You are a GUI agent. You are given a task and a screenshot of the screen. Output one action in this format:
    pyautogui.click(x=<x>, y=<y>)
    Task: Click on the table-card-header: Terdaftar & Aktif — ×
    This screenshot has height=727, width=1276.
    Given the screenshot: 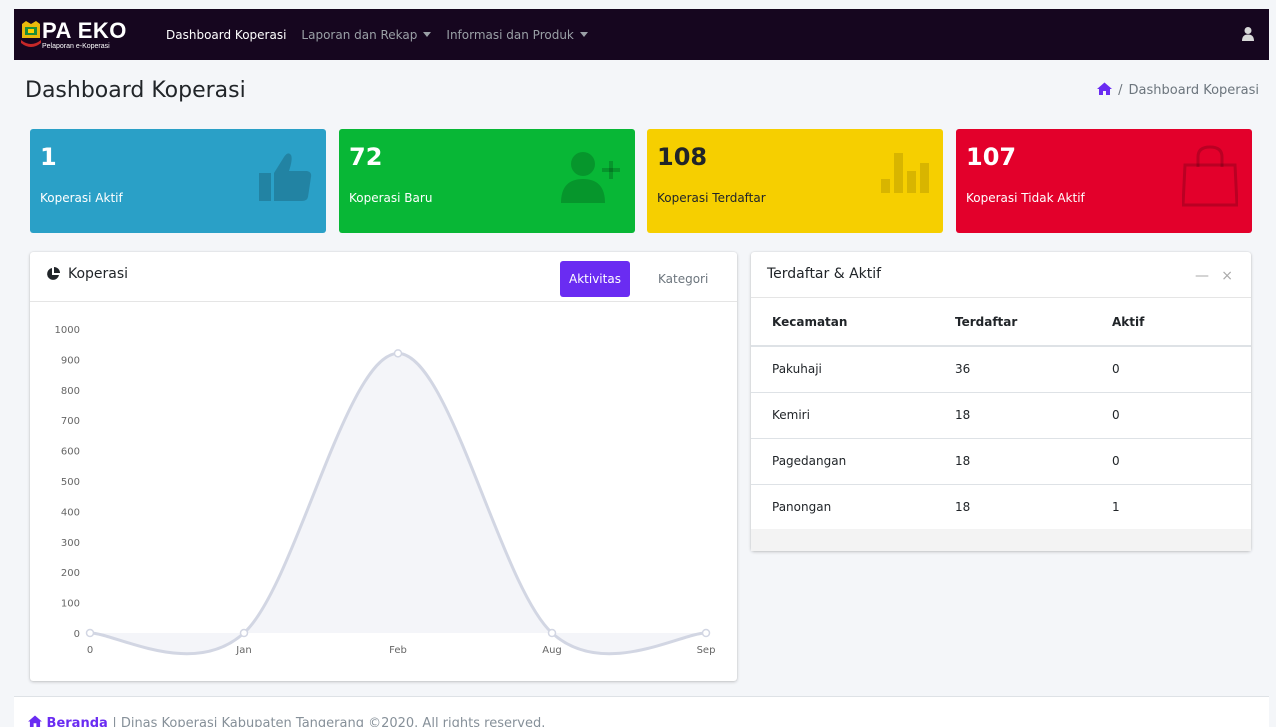 What is the action you would take?
    pyautogui.click(x=1001, y=275)
    